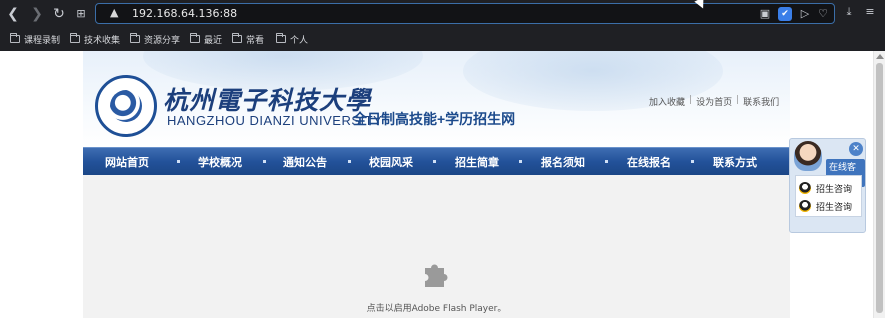  What do you see at coordinates (436, 307) in the screenshot?
I see `flash-message: 点击以启用Adobe Flash Player。` at bounding box center [436, 307].